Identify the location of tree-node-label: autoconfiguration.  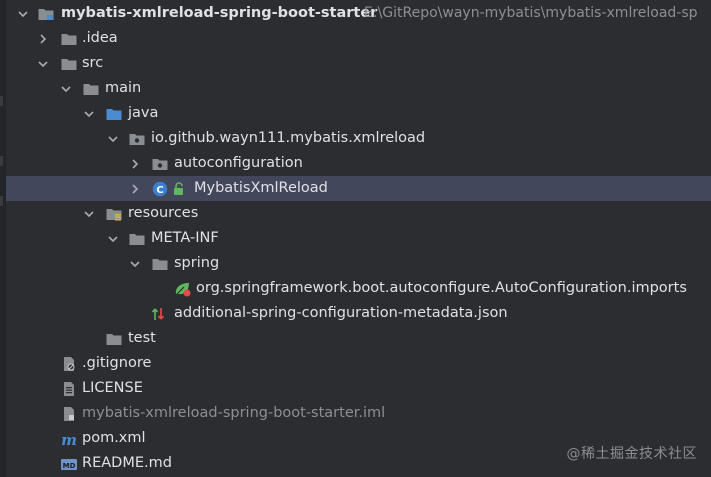
(238, 163).